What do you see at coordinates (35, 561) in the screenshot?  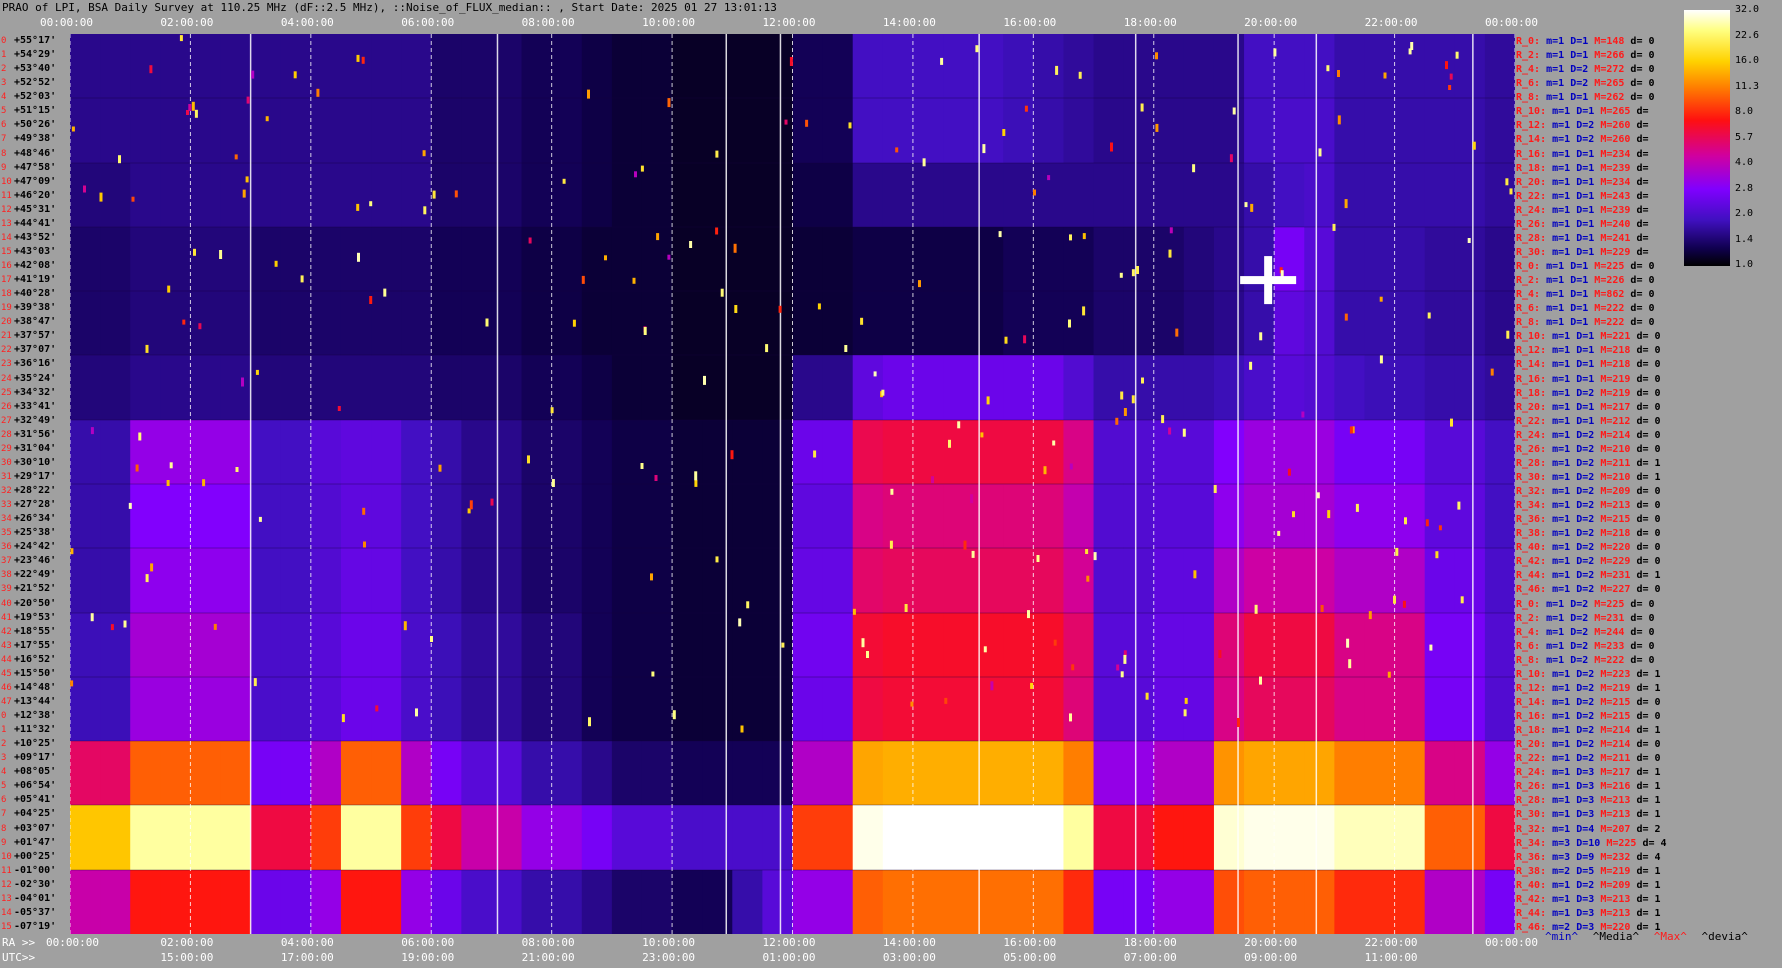 I see `dec-label: +23°46'` at bounding box center [35, 561].